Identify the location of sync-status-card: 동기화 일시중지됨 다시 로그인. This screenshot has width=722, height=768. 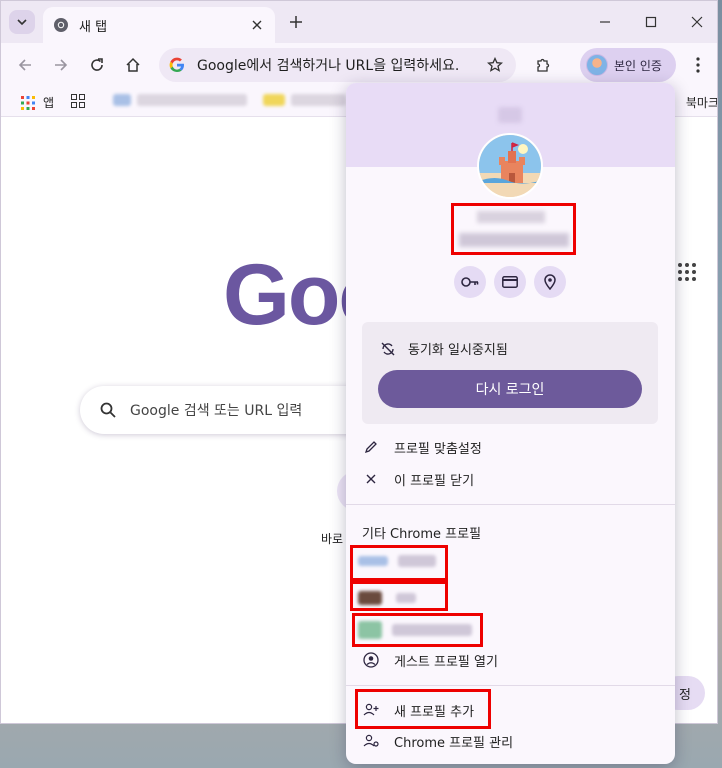
(510, 373).